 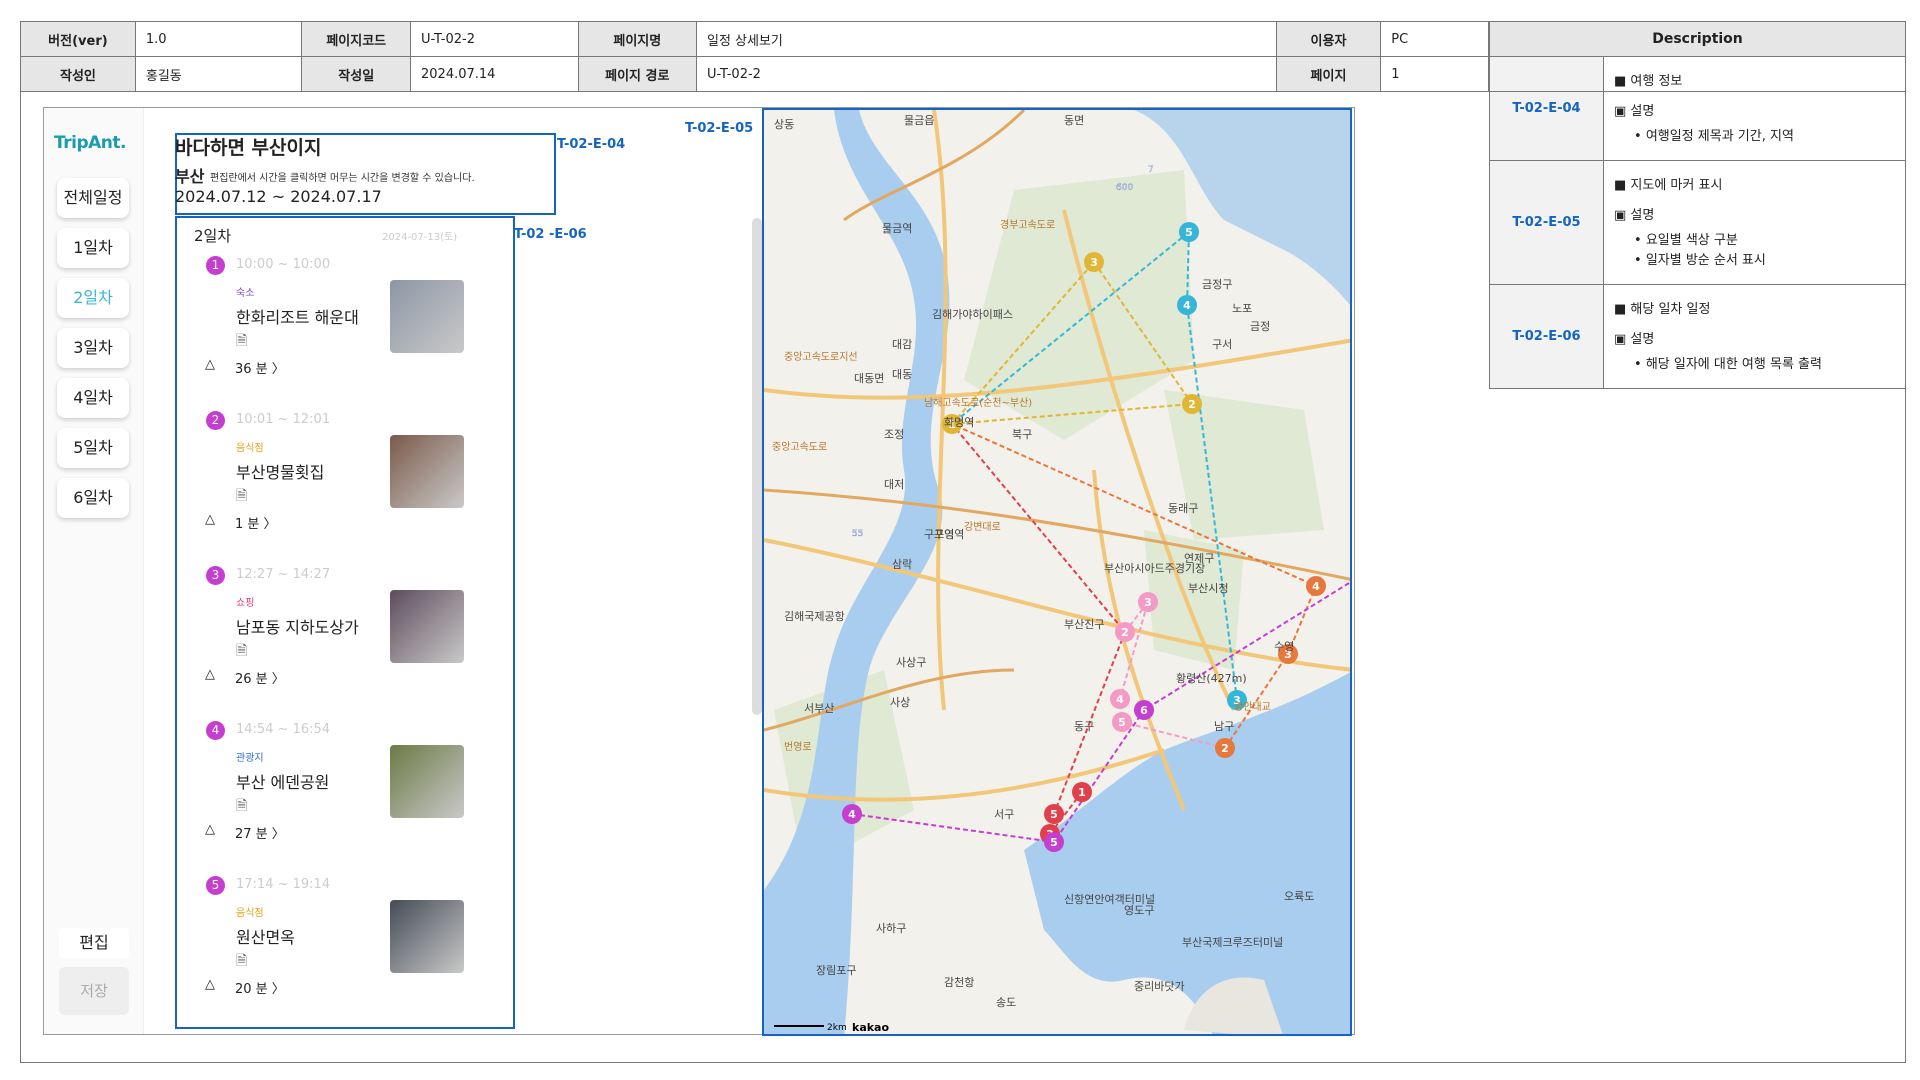 I want to click on map-place-label: 중리바닷가, so click(x=1159, y=986).